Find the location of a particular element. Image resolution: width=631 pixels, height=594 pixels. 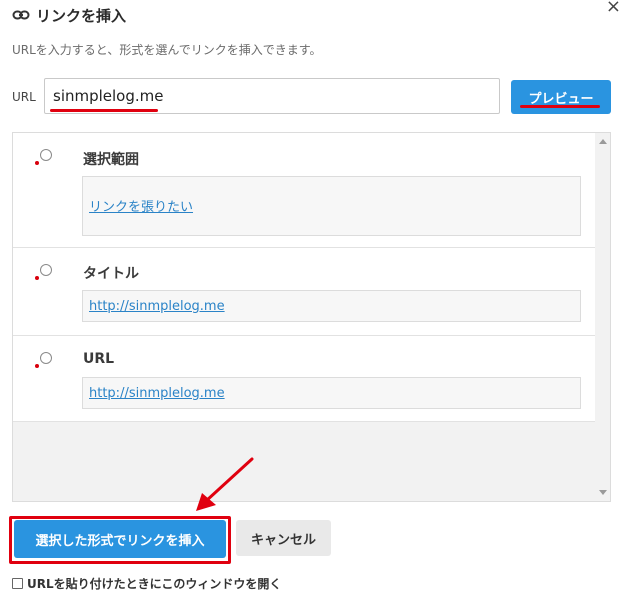

annotation-arrow is located at coordinates (225, 484).